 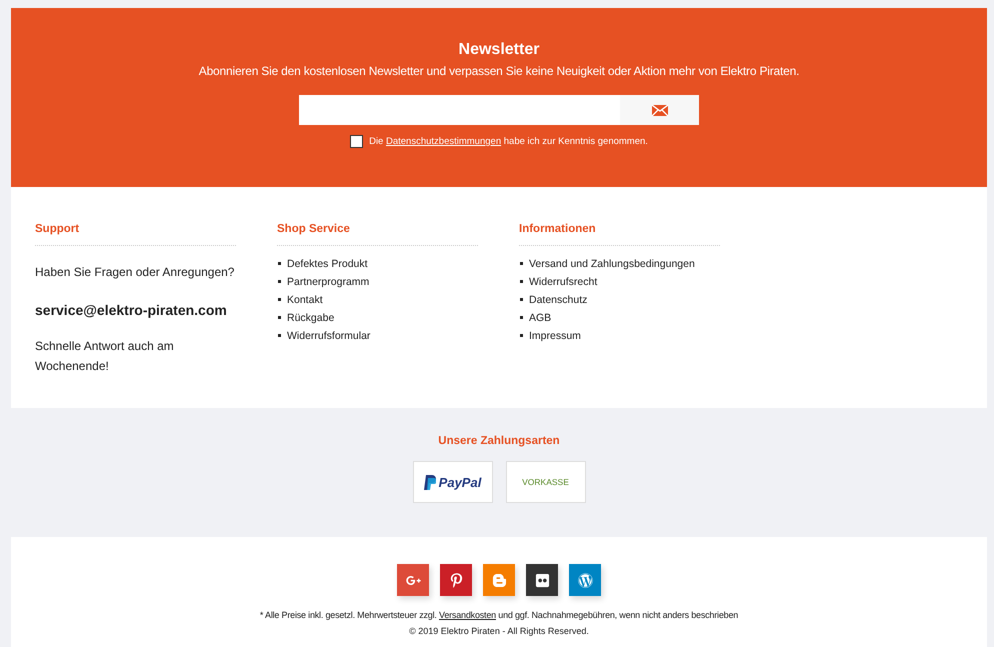 I want to click on privacy-link: Datenschutzbestimmungen, so click(x=444, y=141).